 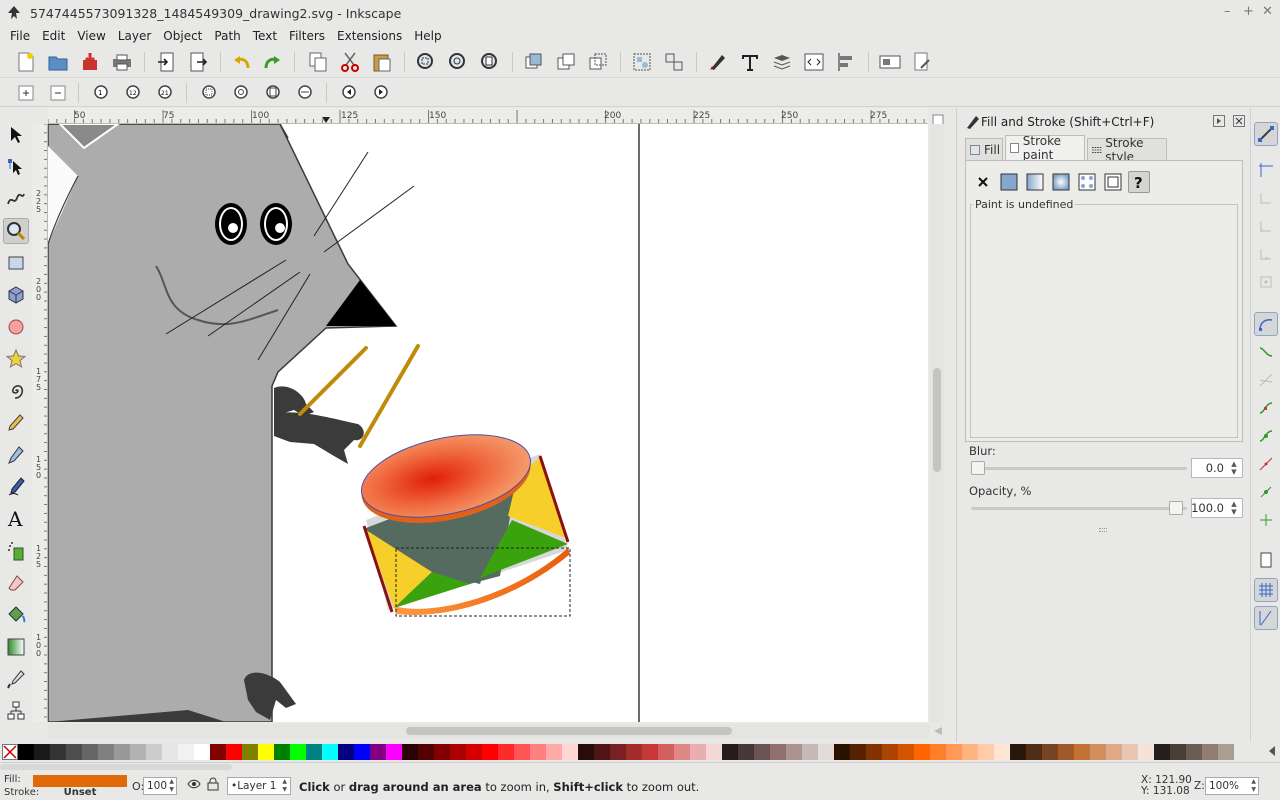 I want to click on spray-tool, so click(x=16, y=551).